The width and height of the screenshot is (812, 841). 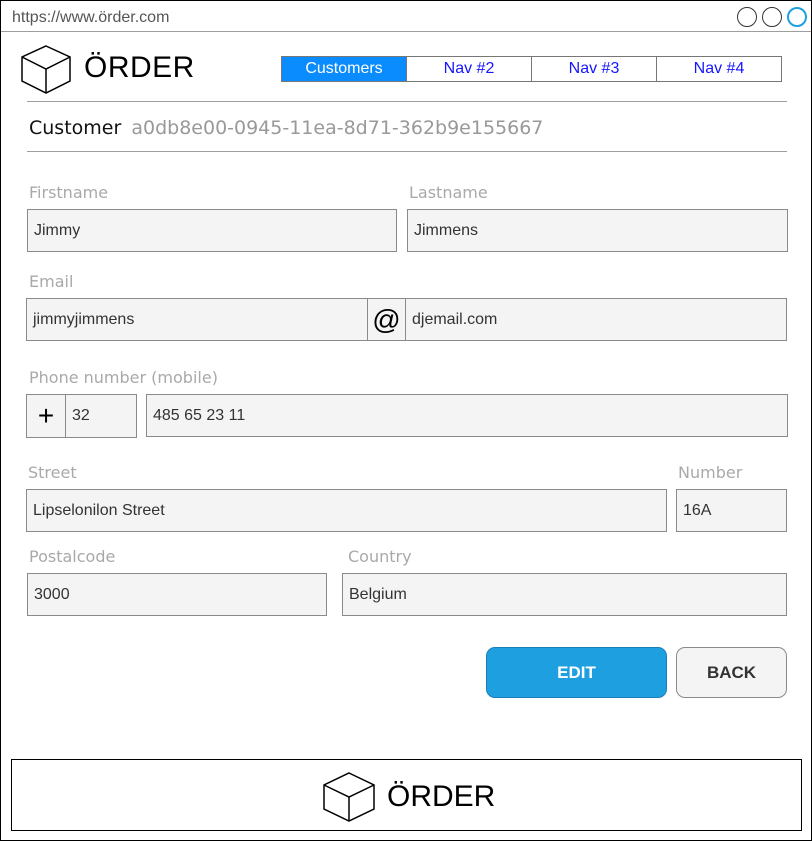 I want to click on edit-button: EDIT, so click(x=576, y=672).